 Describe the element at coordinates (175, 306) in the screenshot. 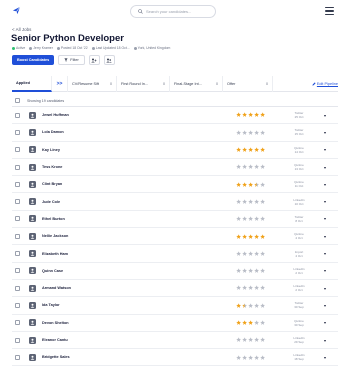

I see `candidate-row: Ida Taylor Twitter 30 Sep ▾` at that location.